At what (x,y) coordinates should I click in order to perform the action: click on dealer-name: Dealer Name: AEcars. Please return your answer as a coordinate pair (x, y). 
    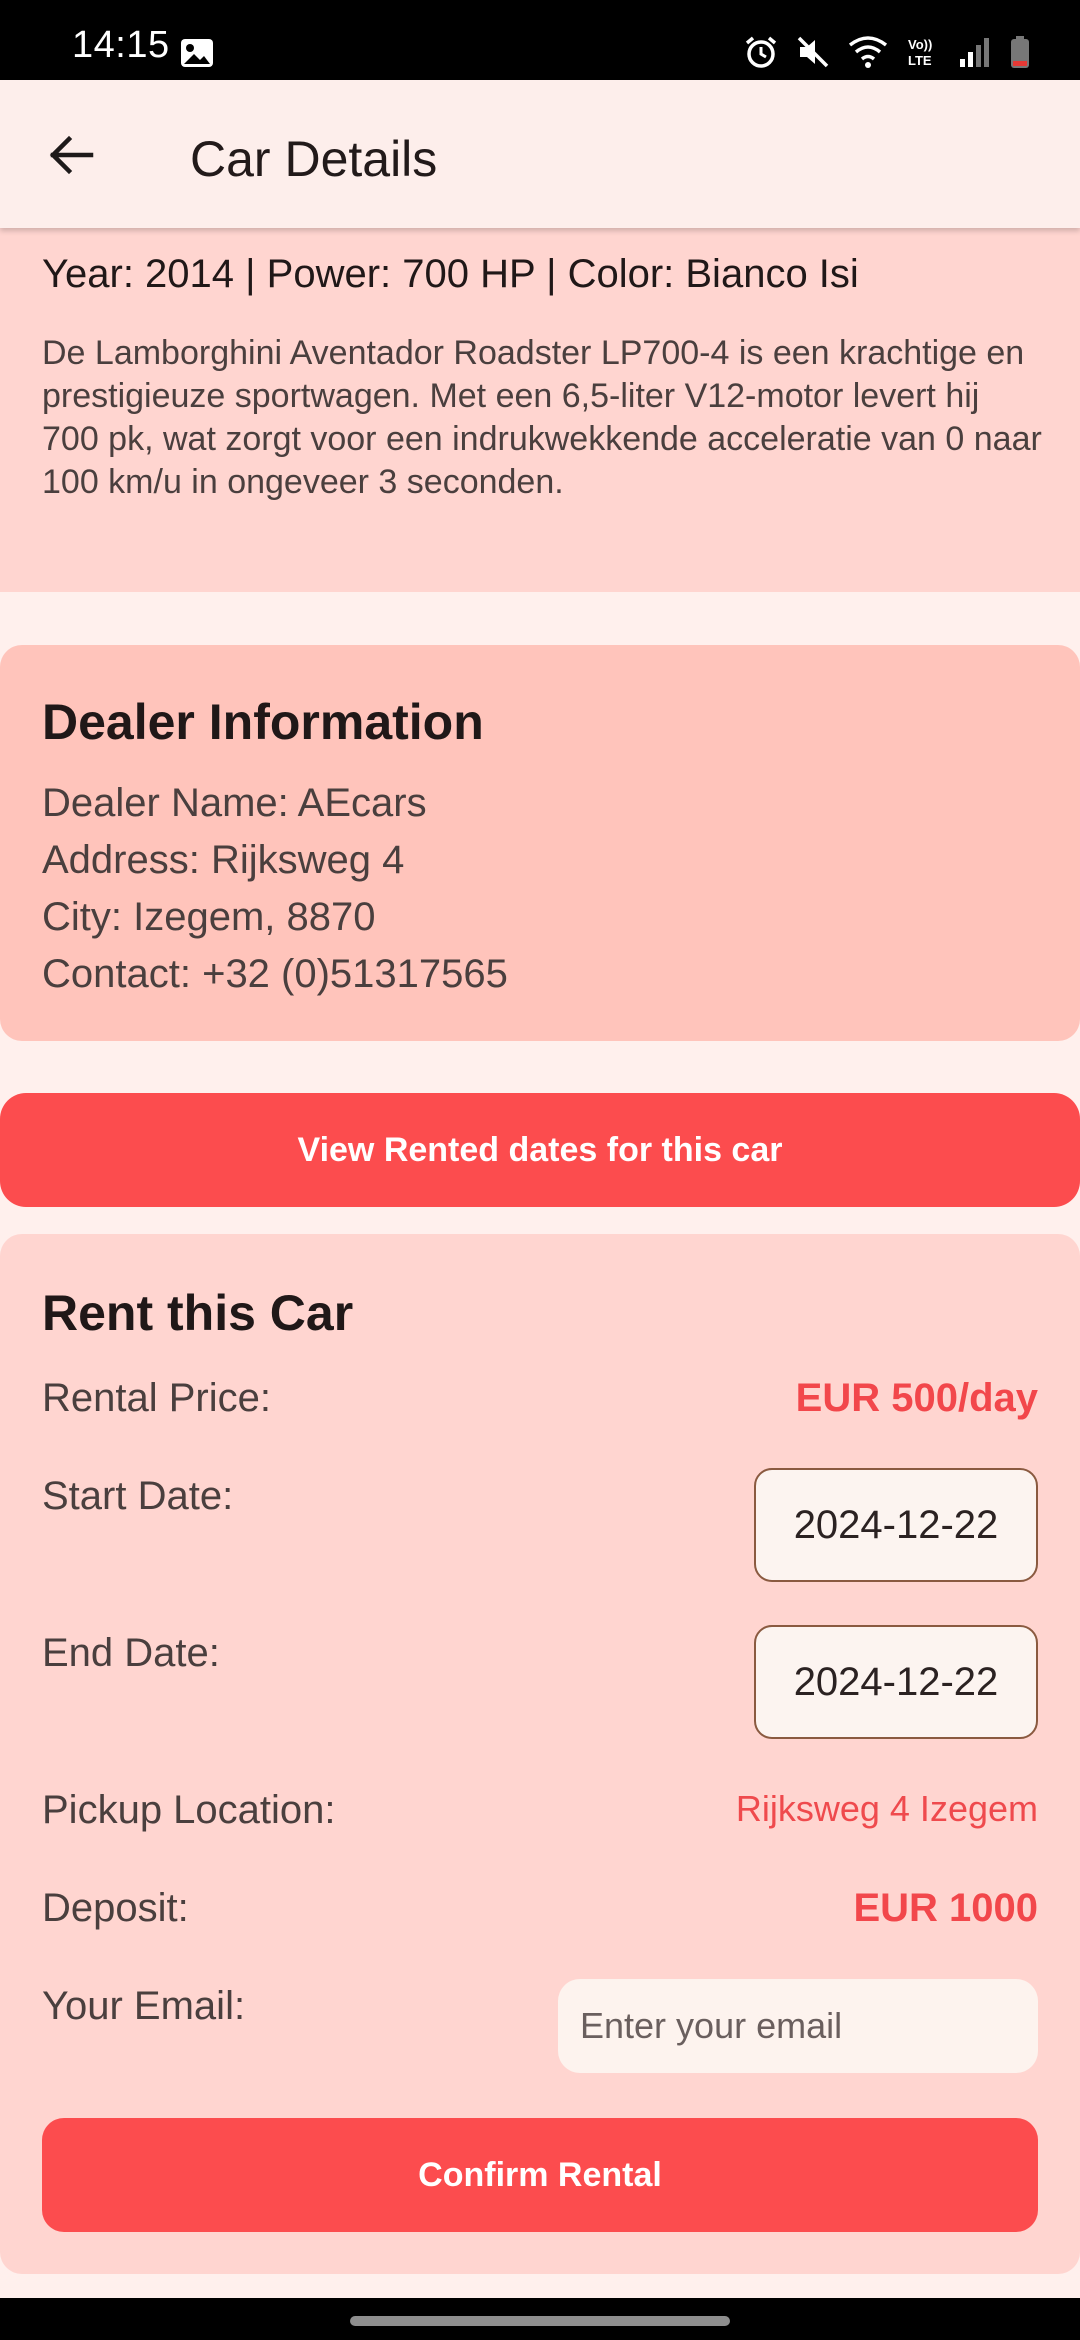
    Looking at the image, I should click on (234, 803).